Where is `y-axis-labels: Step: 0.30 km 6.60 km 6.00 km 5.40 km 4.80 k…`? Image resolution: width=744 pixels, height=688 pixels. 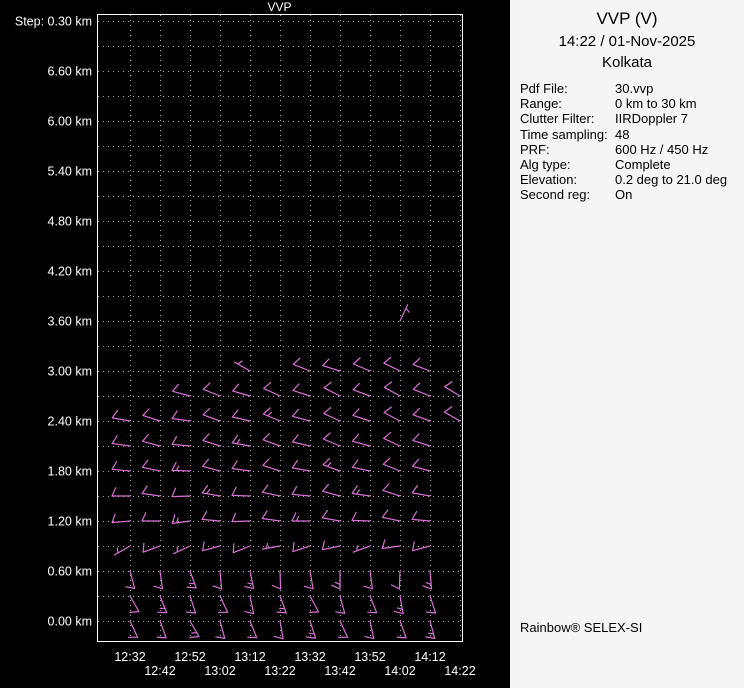 y-axis-labels: Step: 0.30 km 6.60 km 6.00 km 5.40 km 4.80 k… is located at coordinates (53, 322).